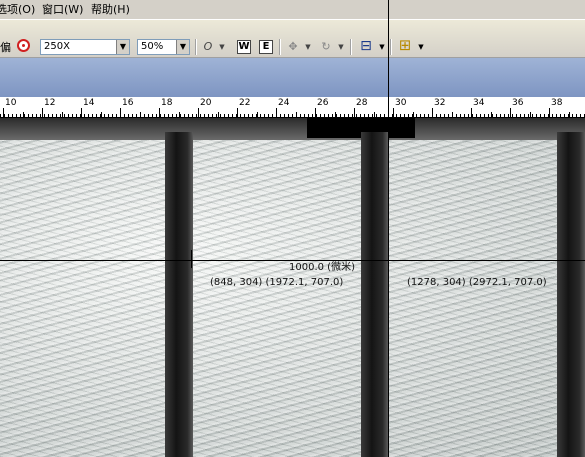  Describe the element at coordinates (292, 107) in the screenshot. I see `horizontal-ruler: 10 12 14 16 18 20 22 24 26 28 30 32 34 36 38` at that location.